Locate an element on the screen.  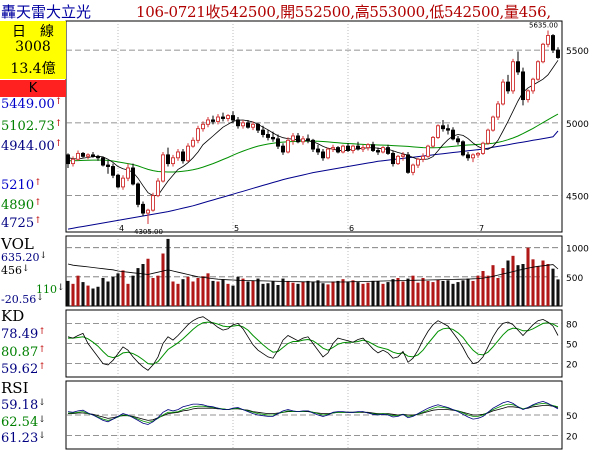
ma-value: 4944.00↑ is located at coordinates (31, 146).